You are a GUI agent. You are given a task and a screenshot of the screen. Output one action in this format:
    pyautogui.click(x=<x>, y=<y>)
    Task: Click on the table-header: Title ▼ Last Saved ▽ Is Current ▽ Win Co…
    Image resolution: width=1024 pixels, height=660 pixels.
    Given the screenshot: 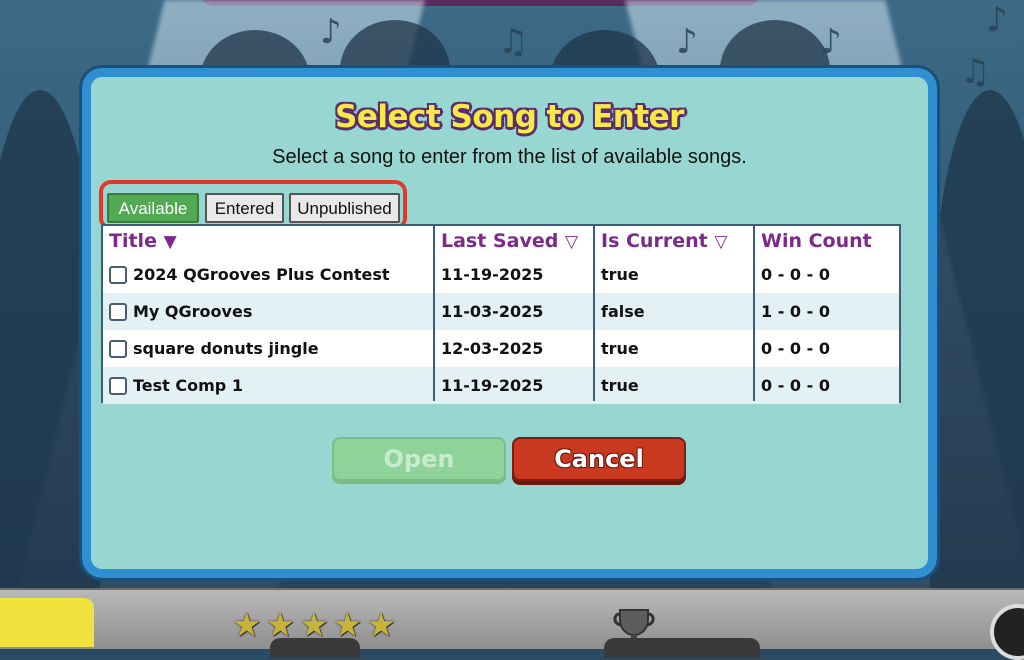 What is the action you would take?
    pyautogui.click(x=501, y=241)
    